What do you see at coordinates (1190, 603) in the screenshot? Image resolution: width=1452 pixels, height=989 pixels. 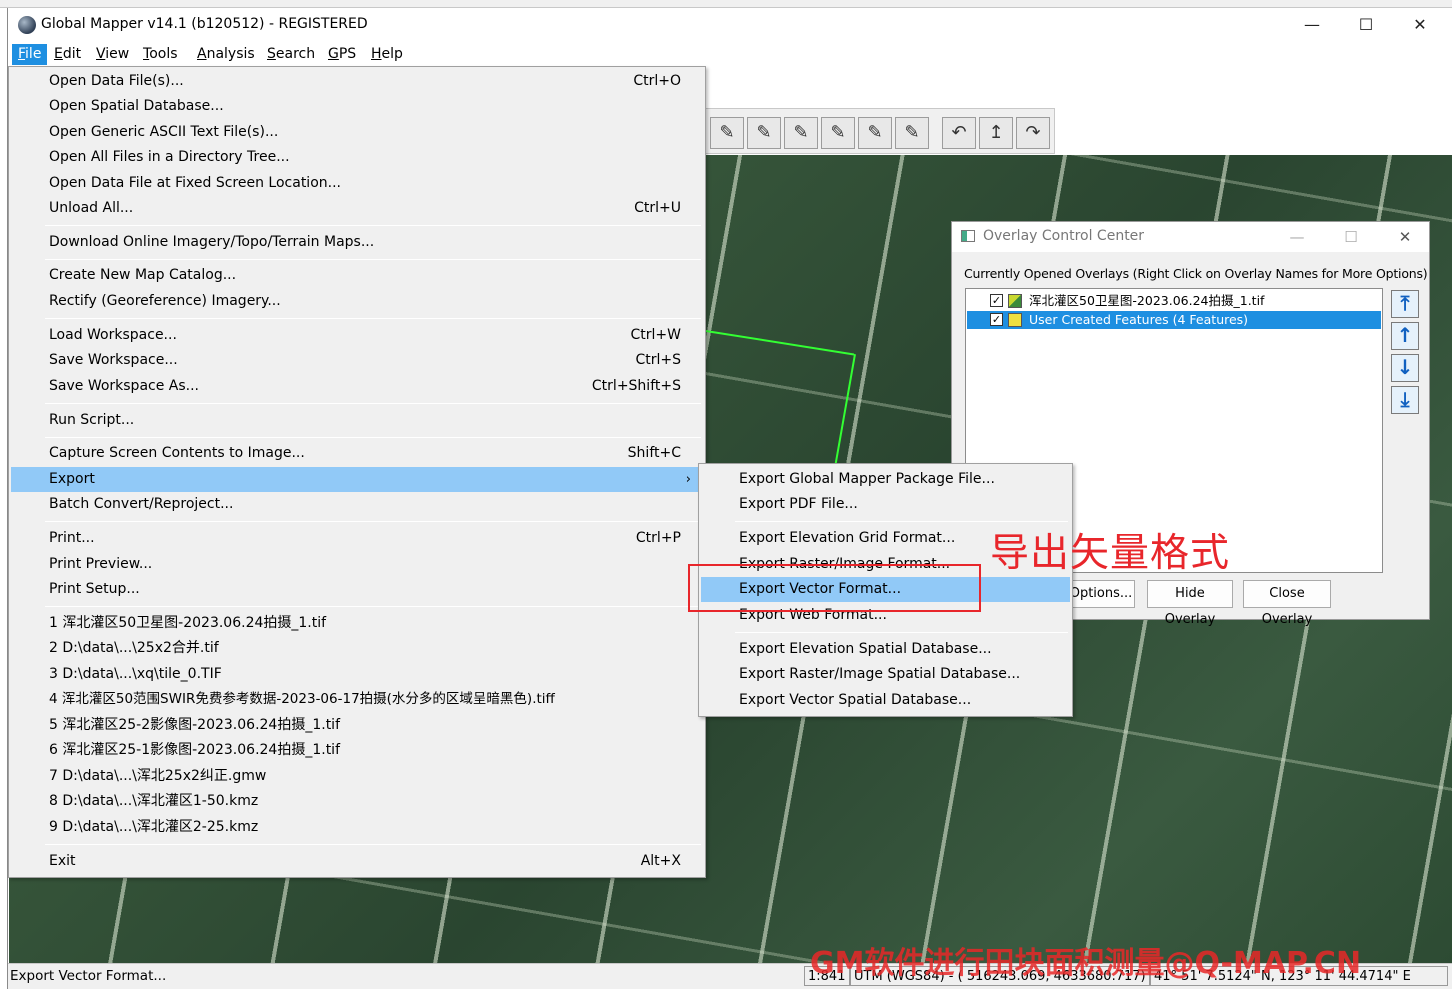 I see `hide-overlay-button: Hide Overlay` at bounding box center [1190, 603].